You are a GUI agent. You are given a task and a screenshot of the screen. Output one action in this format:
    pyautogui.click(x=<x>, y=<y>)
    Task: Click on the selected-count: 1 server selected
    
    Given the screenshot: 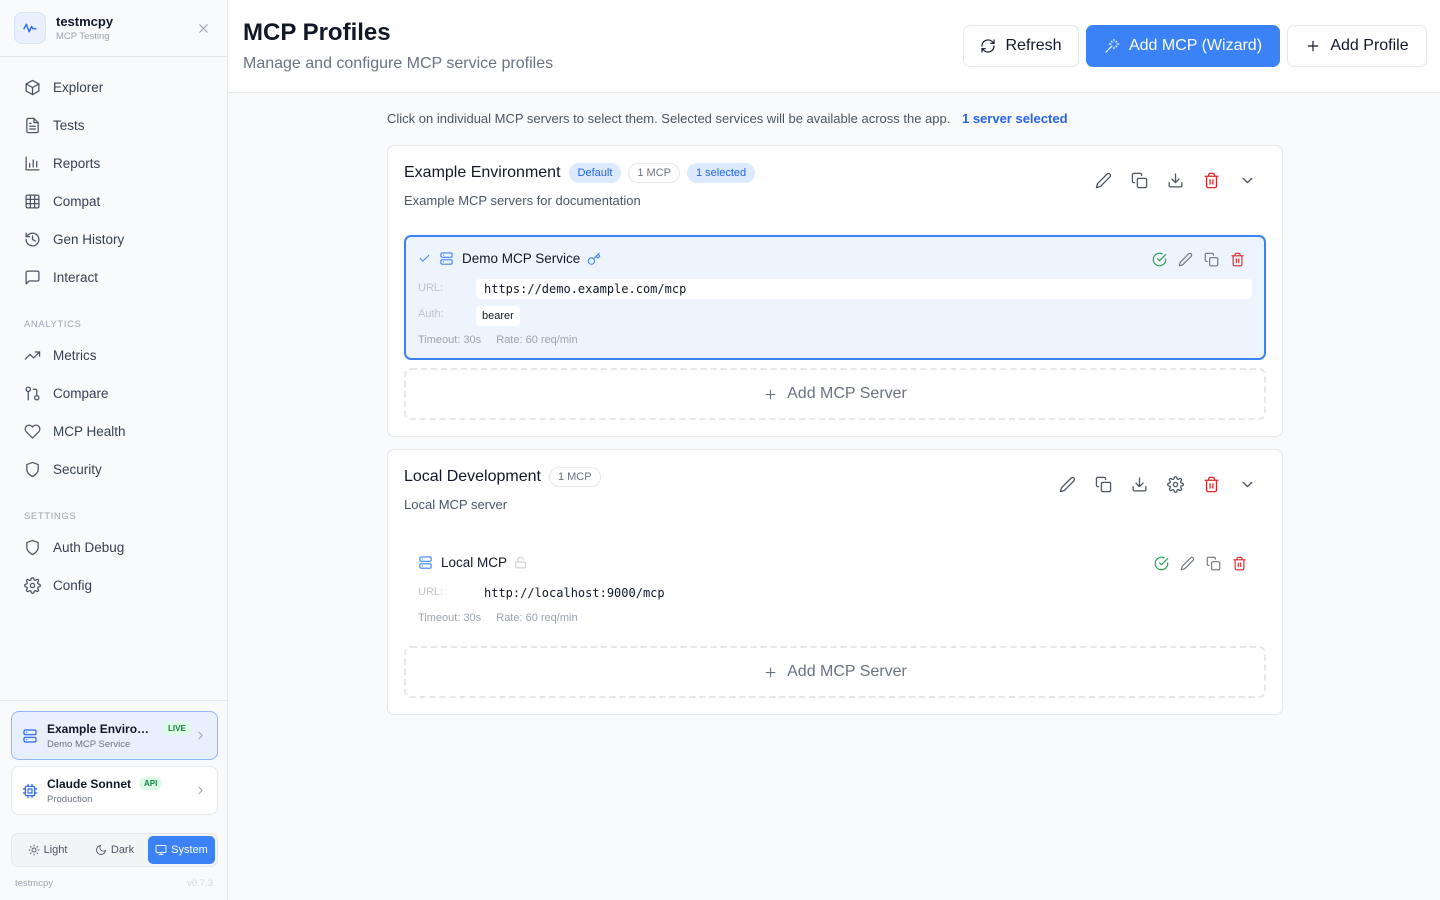 What is the action you would take?
    pyautogui.click(x=1015, y=118)
    